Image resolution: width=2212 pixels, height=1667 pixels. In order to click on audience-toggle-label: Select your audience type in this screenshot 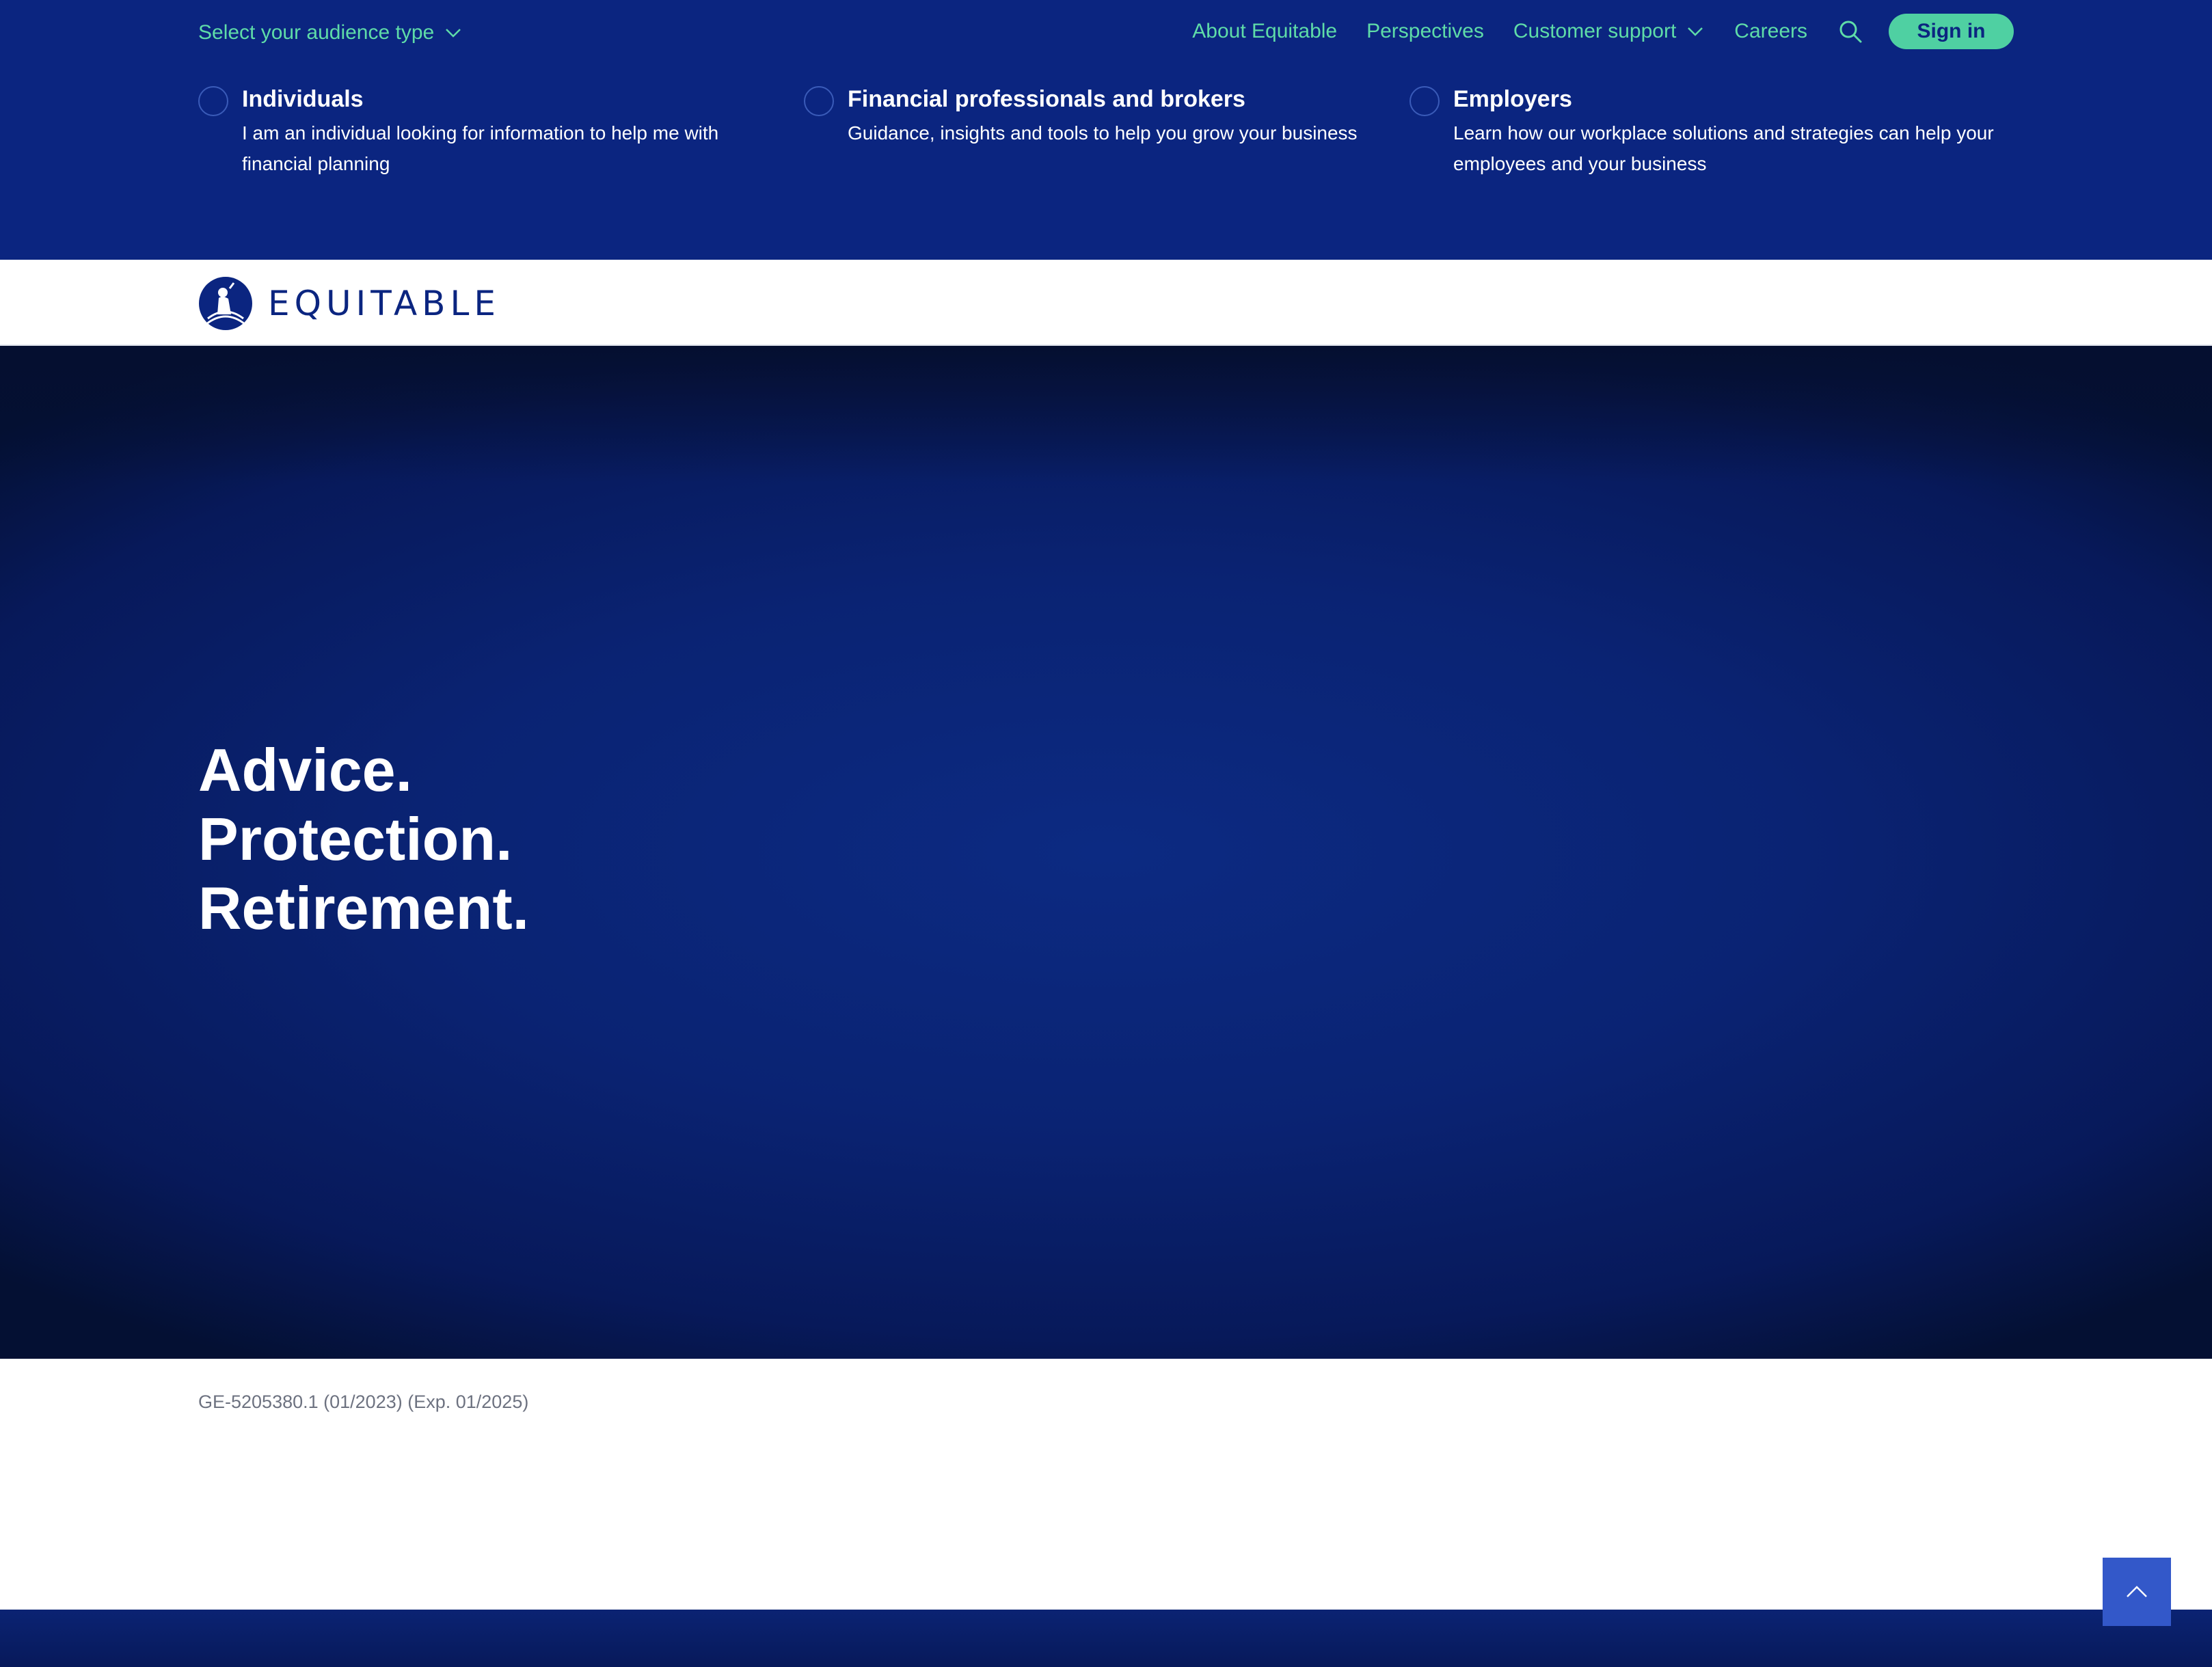, I will do `click(316, 32)`.